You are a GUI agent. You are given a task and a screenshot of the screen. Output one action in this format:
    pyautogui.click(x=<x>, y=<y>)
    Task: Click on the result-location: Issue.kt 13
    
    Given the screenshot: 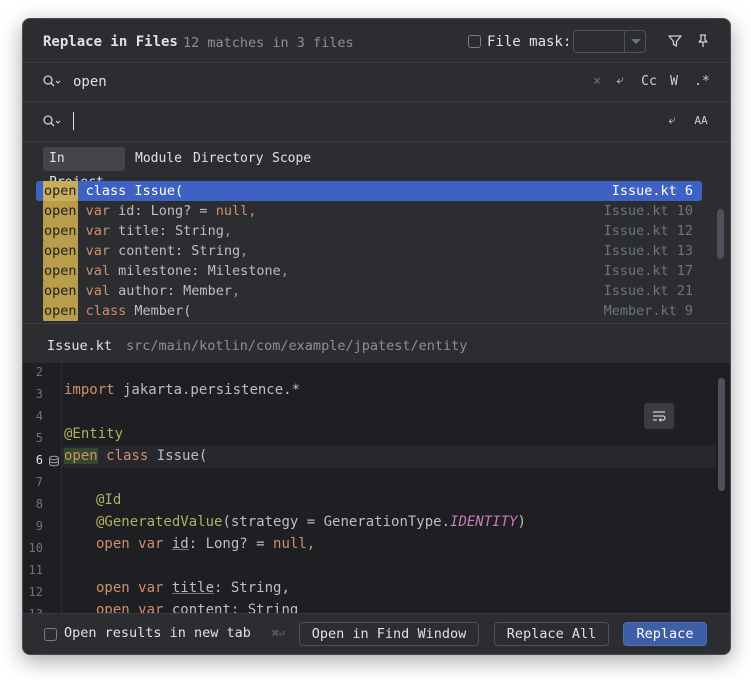 What is the action you would take?
    pyautogui.click(x=648, y=251)
    